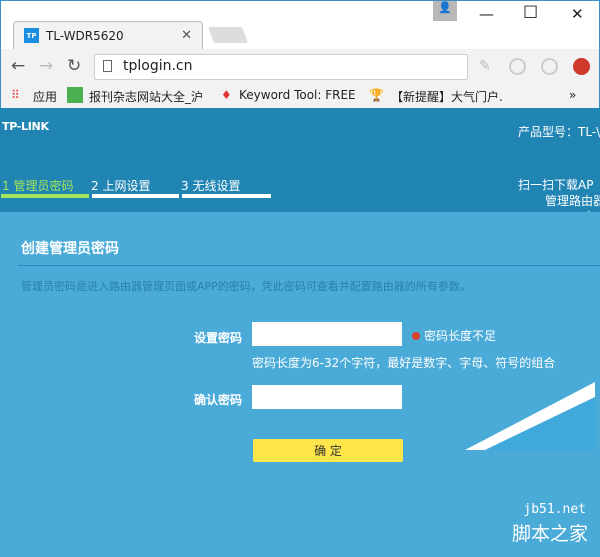 This screenshot has width=600, height=557. What do you see at coordinates (549, 534) in the screenshot?
I see `watermark-name: 脚本之家` at bounding box center [549, 534].